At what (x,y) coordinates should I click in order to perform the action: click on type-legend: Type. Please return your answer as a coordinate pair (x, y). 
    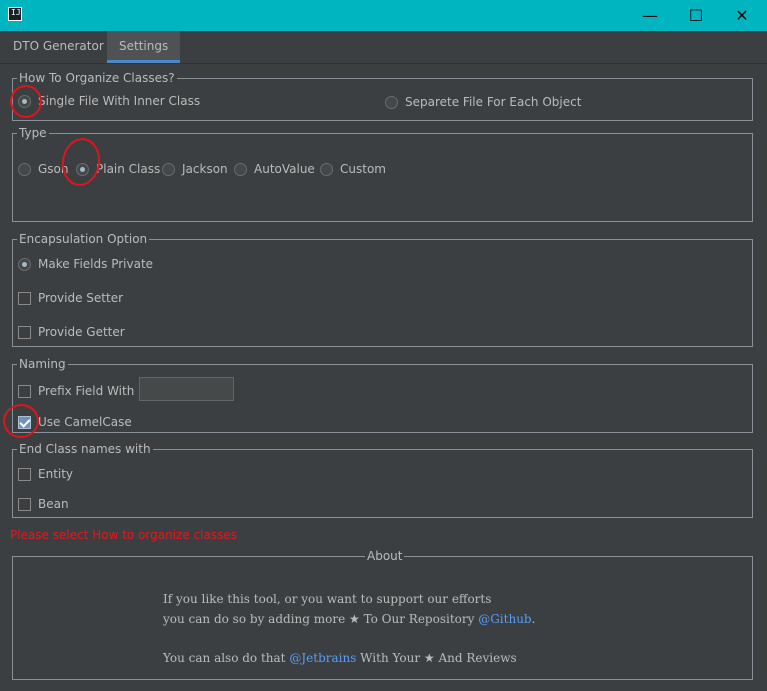
    Looking at the image, I should click on (33, 133).